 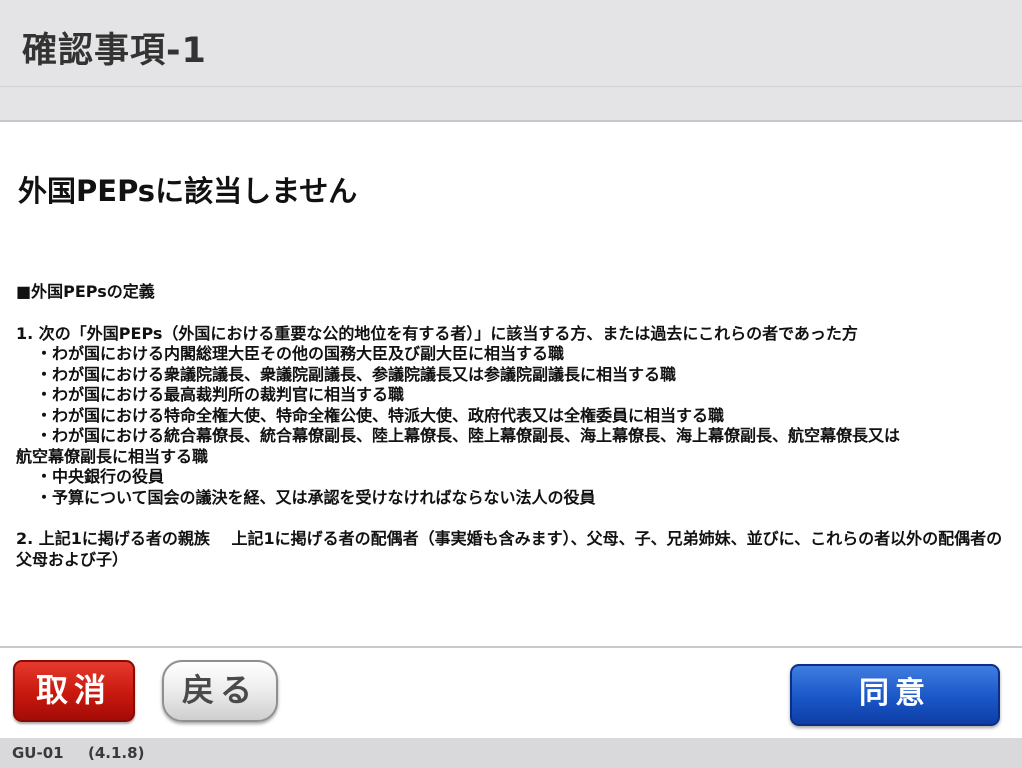 I want to click on main-heading: 外国PEPsに該当しません, so click(x=188, y=191).